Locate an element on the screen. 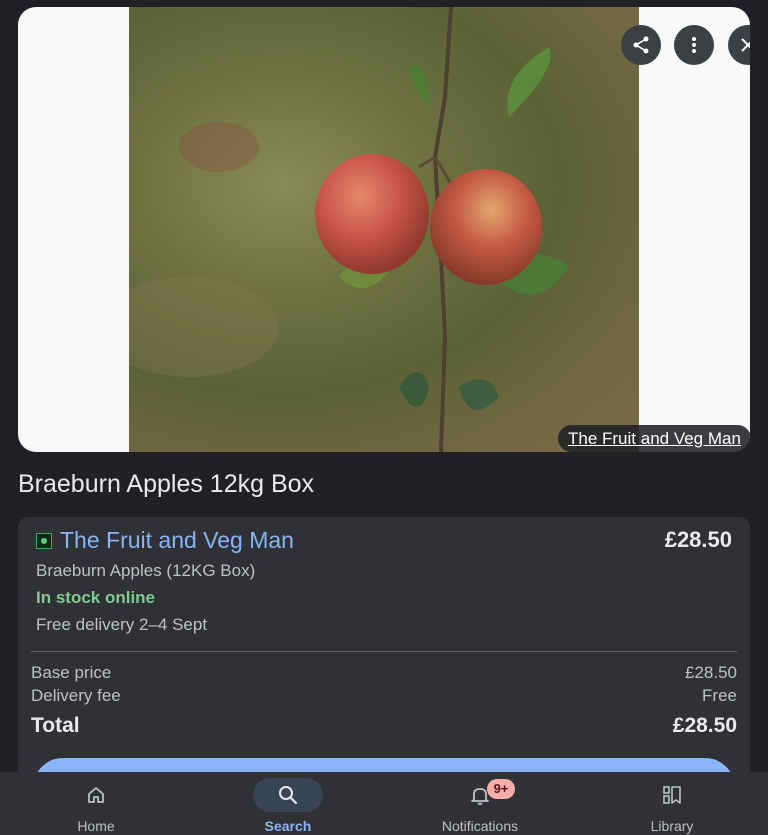 Image resolution: width=768 pixels, height=835 pixels. nav-label-home: Home is located at coordinates (96, 826).